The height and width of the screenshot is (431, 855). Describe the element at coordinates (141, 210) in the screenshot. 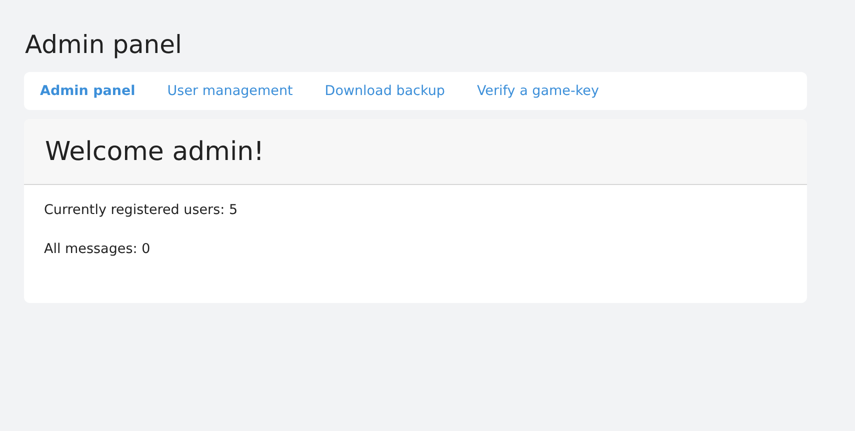

I see `stat-text: Currently registered users: 5` at that location.